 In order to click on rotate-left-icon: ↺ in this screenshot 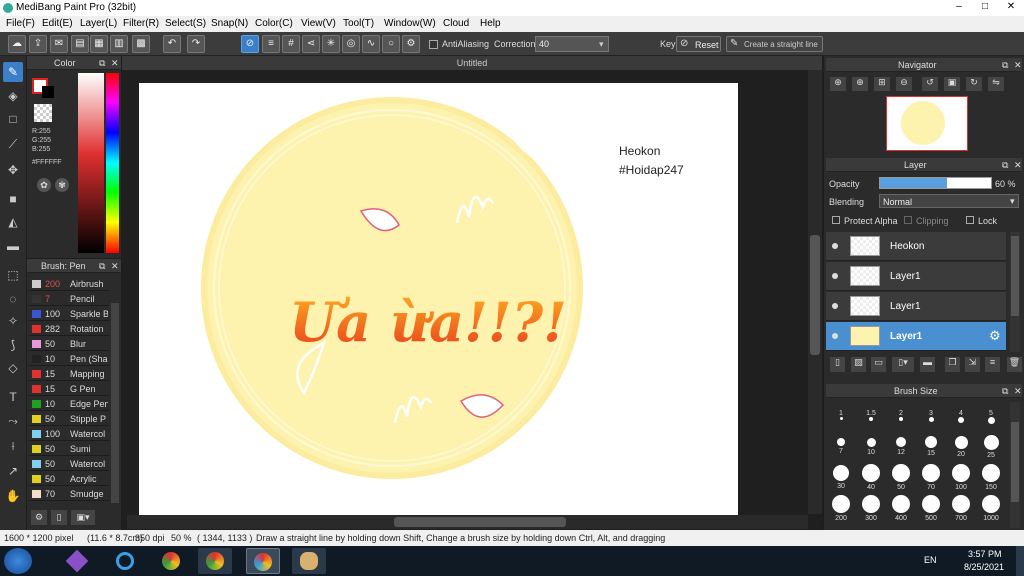, I will do `click(930, 84)`.